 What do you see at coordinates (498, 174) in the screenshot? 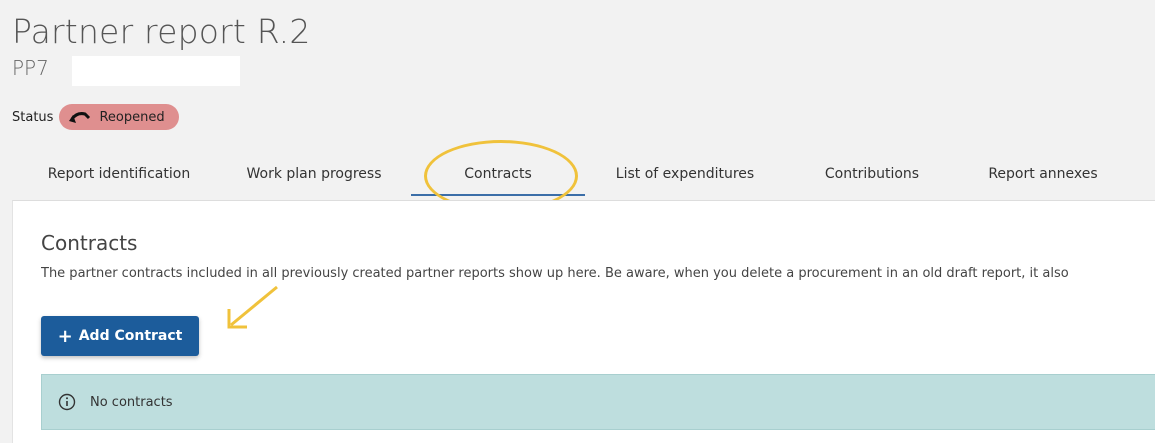
I see `tab-contracts: Contracts` at bounding box center [498, 174].